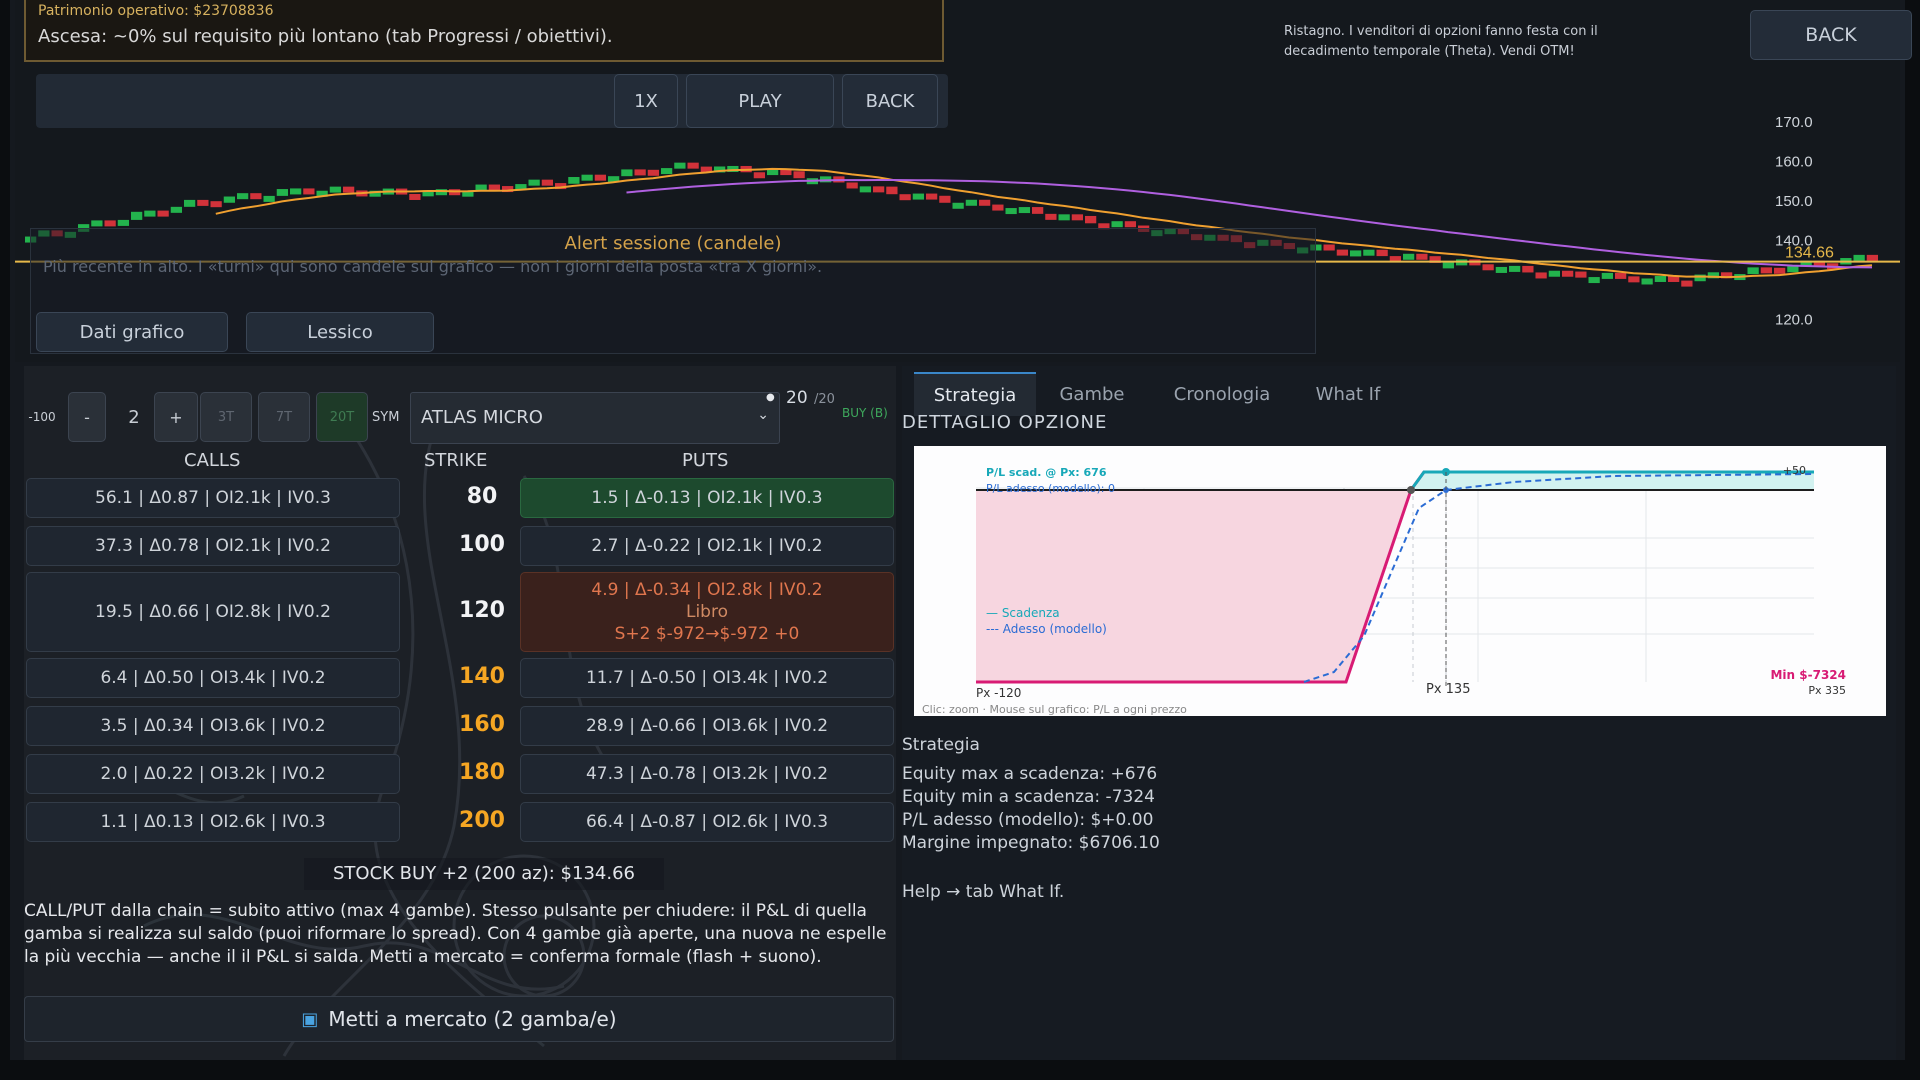  Describe the element at coordinates (1794, 162) in the screenshot. I see `y-tick-label: 160.0` at that location.